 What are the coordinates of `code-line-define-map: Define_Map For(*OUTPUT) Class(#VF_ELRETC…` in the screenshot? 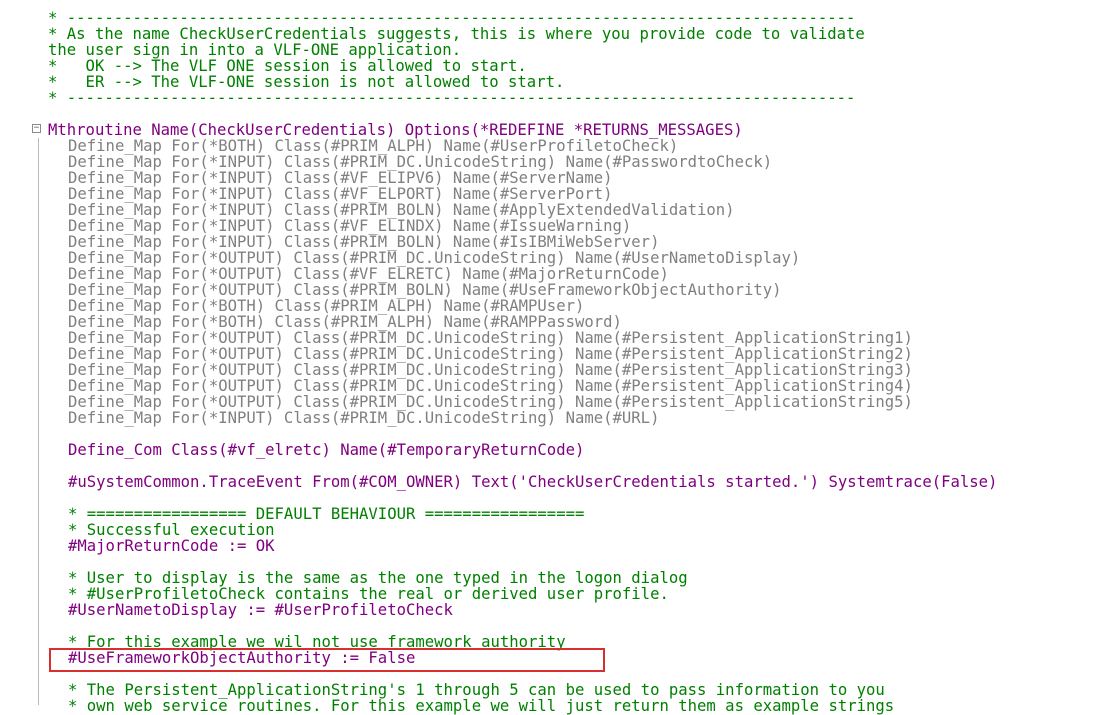 It's located at (368, 274).